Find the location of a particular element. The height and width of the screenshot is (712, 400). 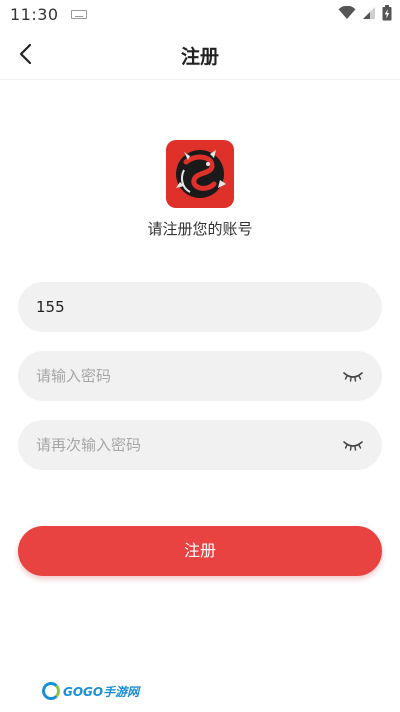

register-subtitle: 请注册您的账号 is located at coordinates (200, 229).